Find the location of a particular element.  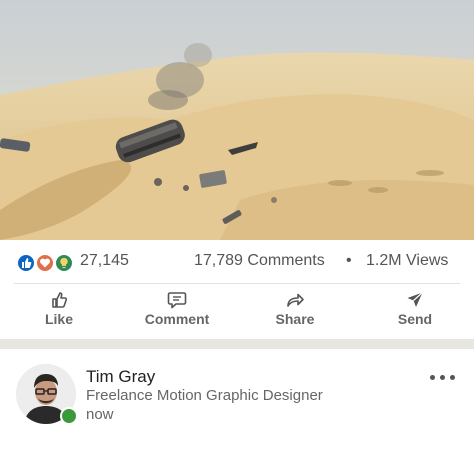

author-headline: Freelance Motion Graphic Designer is located at coordinates (204, 395).